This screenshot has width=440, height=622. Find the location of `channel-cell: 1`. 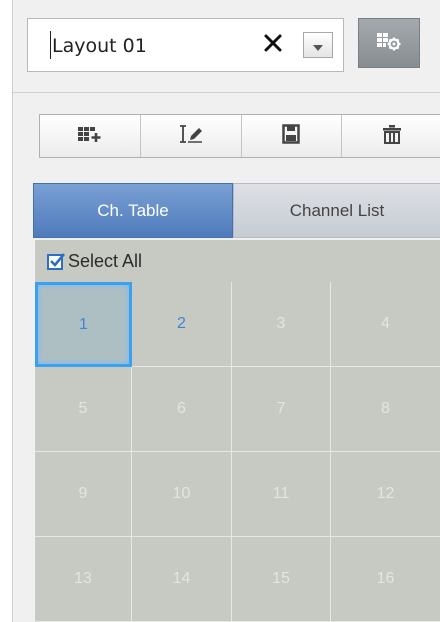

channel-cell: 1 is located at coordinates (83, 324).